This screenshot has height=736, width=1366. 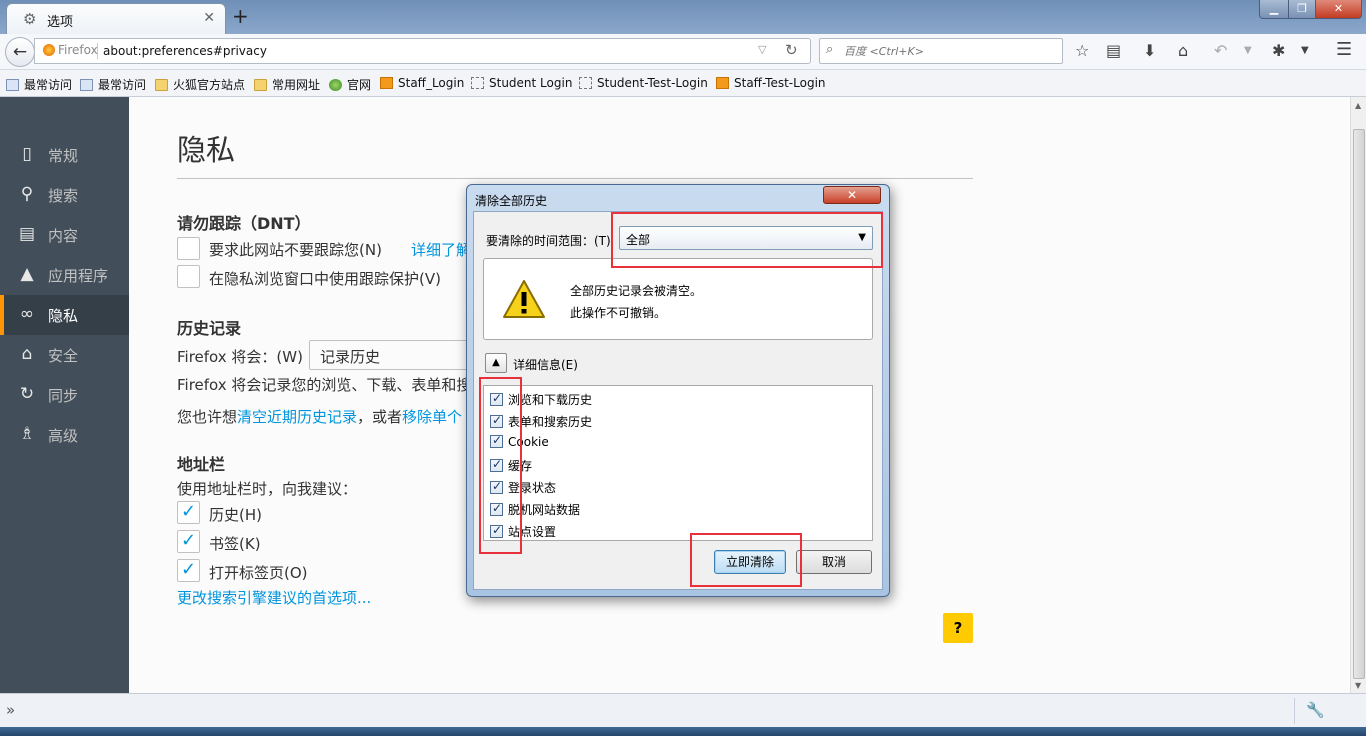 I want to click on dialog-title: 清除全部历史, so click(x=511, y=201).